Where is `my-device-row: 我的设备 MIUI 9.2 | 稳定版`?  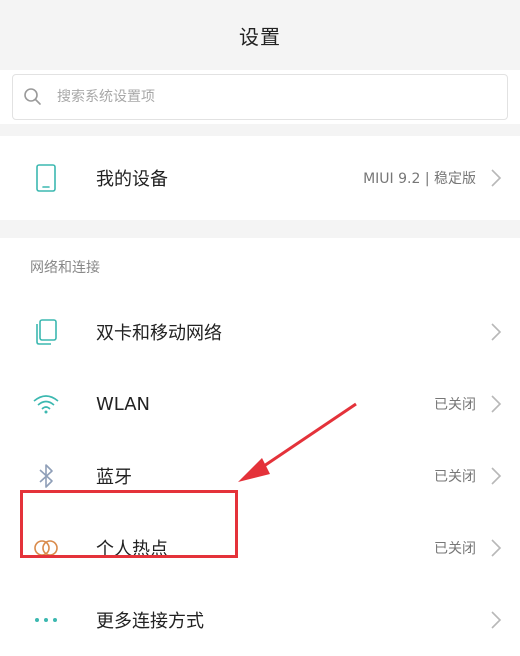 my-device-row: 我的设备 MIUI 9.2 | 稳定版 is located at coordinates (260, 178).